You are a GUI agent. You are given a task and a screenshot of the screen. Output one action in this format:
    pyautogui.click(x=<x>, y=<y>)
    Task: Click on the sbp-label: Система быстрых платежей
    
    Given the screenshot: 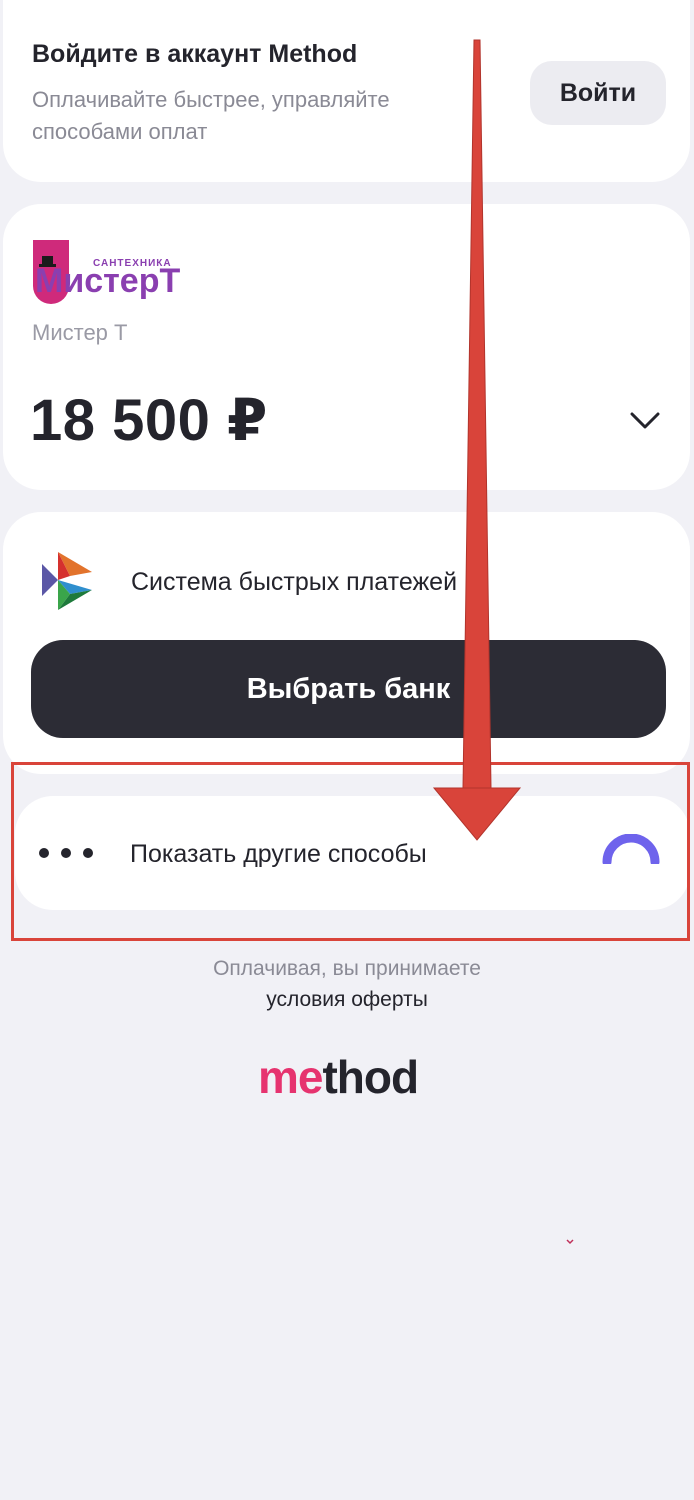 What is the action you would take?
    pyautogui.click(x=294, y=582)
    